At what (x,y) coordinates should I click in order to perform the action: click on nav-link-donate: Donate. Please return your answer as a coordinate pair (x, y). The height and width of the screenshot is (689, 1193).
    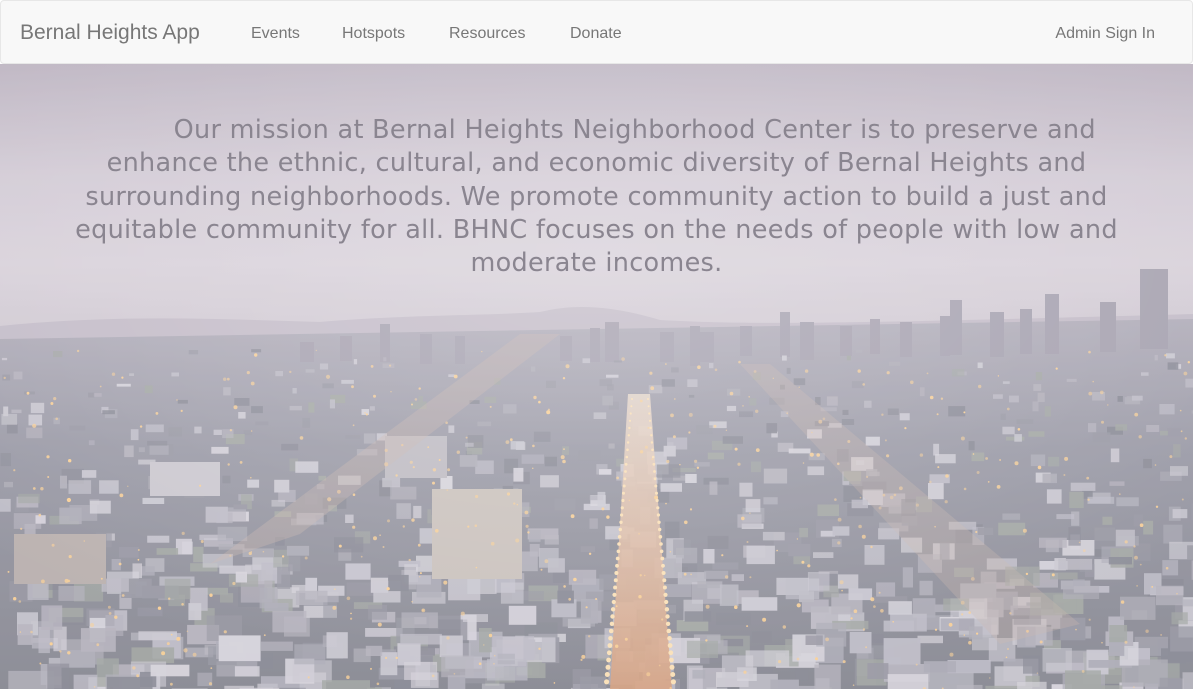
    Looking at the image, I should click on (596, 34).